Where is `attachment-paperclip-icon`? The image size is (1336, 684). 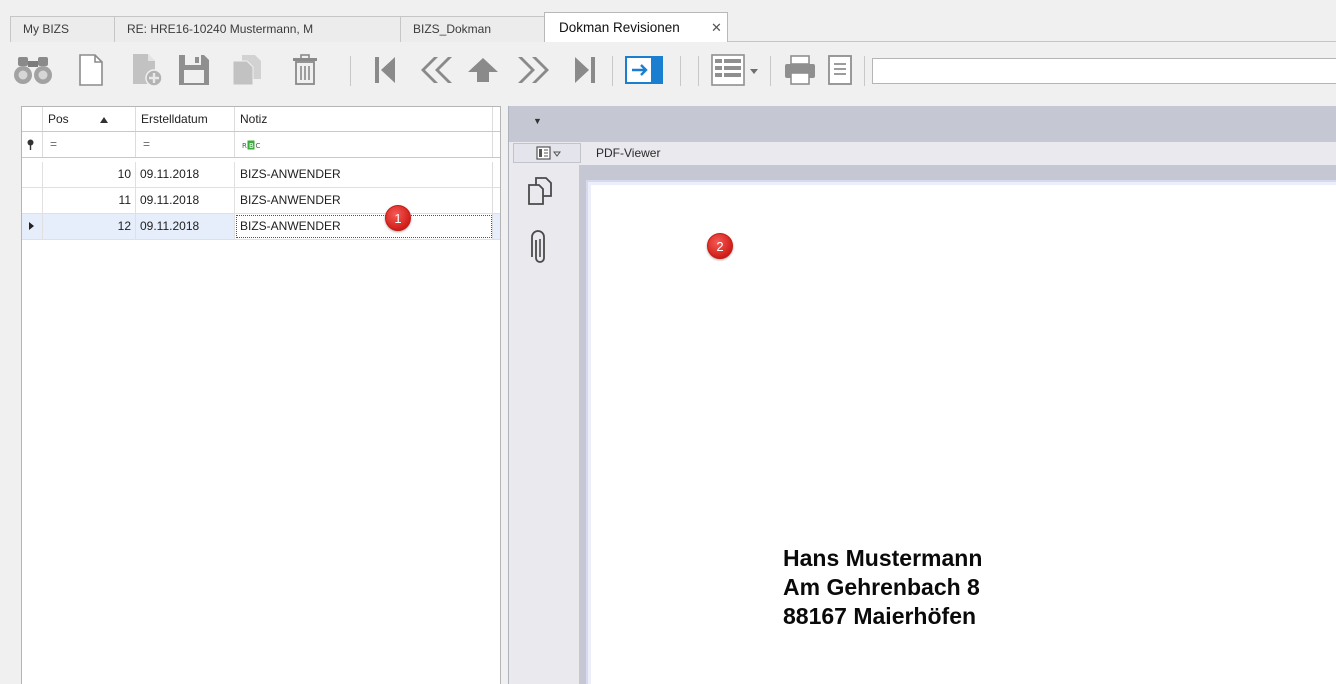 attachment-paperclip-icon is located at coordinates (540, 249).